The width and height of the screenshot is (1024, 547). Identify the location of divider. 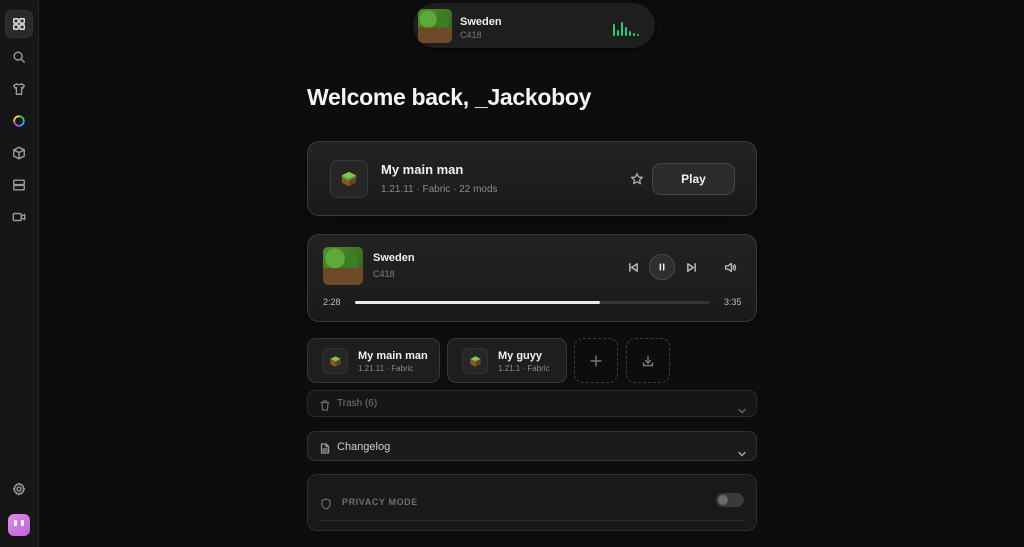
(532, 520).